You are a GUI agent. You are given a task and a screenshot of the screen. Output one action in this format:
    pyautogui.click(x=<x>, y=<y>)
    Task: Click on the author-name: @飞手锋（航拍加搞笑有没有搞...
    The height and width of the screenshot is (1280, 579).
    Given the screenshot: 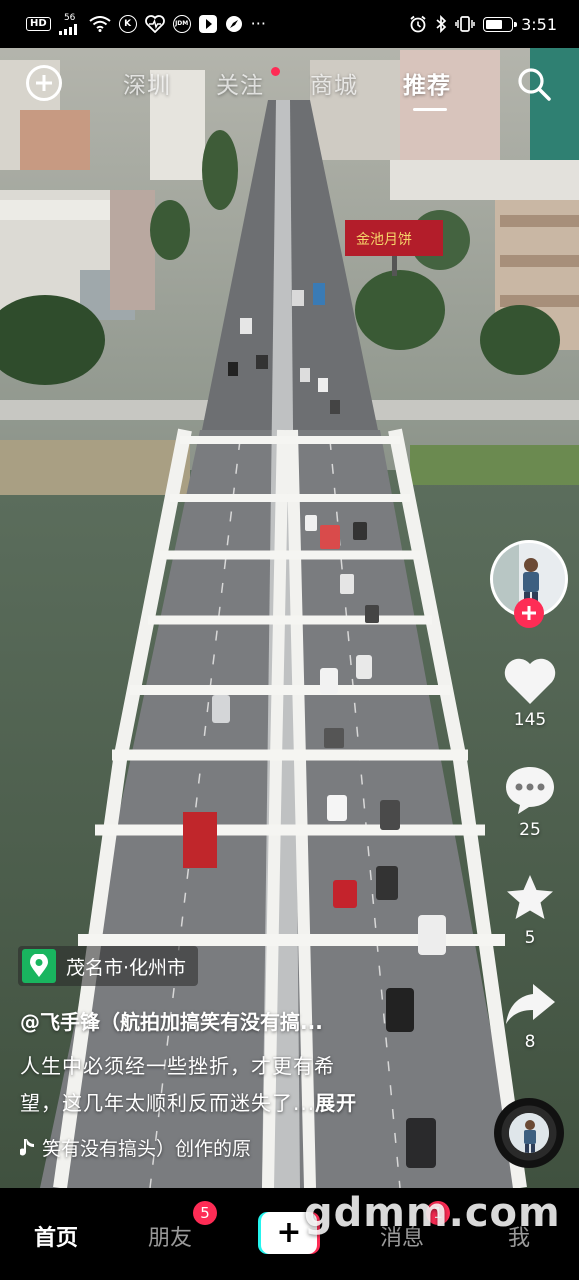 What is the action you would take?
    pyautogui.click(x=171, y=1020)
    